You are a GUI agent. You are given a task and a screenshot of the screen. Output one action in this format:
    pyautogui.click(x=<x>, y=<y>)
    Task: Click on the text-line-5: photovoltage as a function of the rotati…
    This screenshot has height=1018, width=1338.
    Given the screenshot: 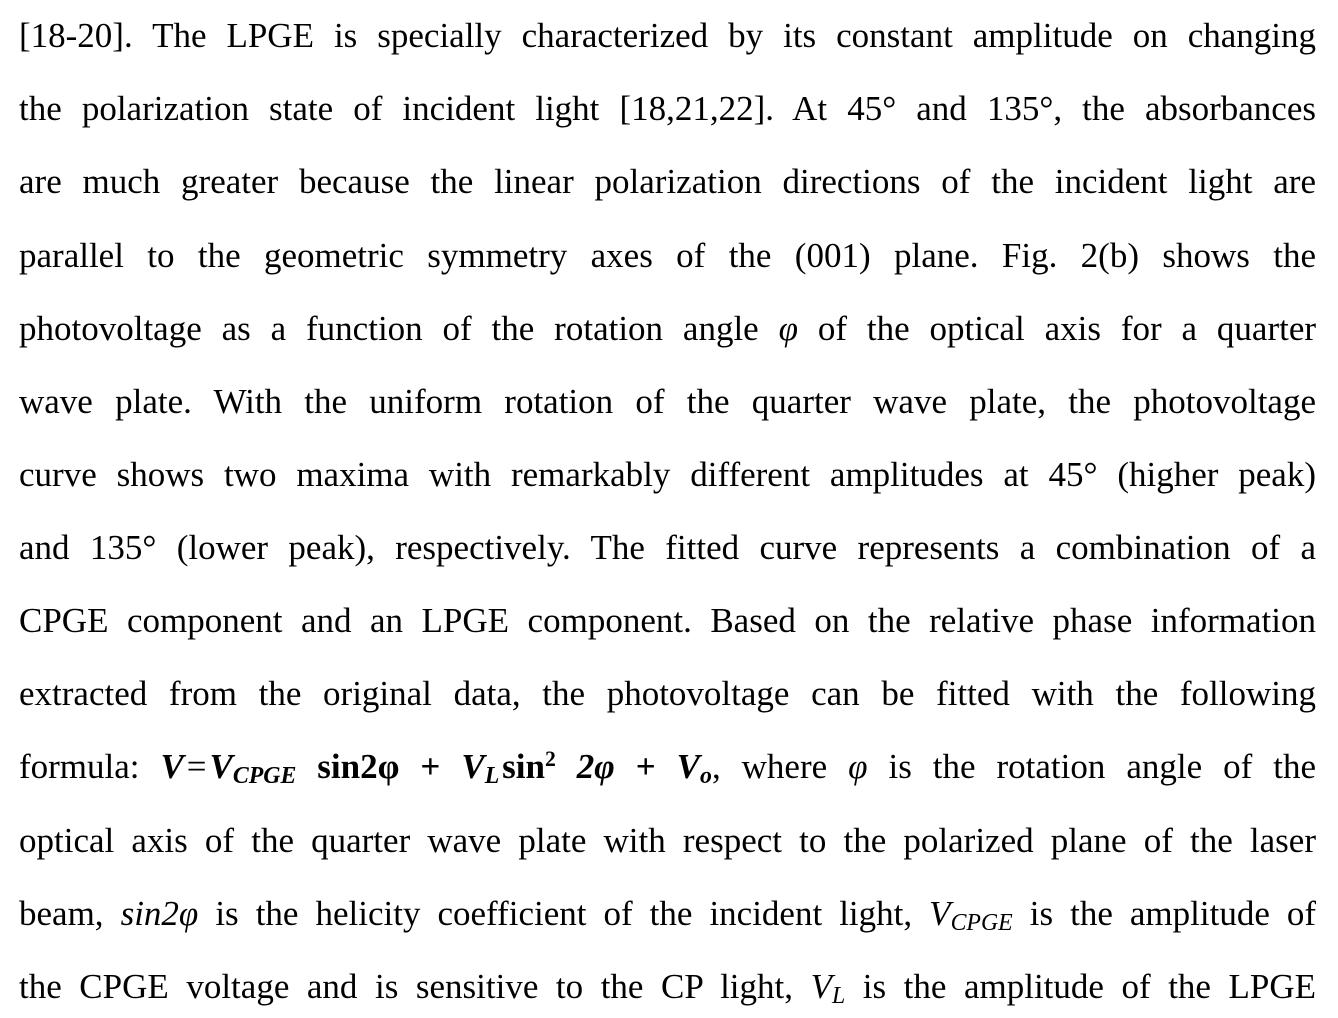 What is the action you would take?
    pyautogui.click(x=667, y=329)
    